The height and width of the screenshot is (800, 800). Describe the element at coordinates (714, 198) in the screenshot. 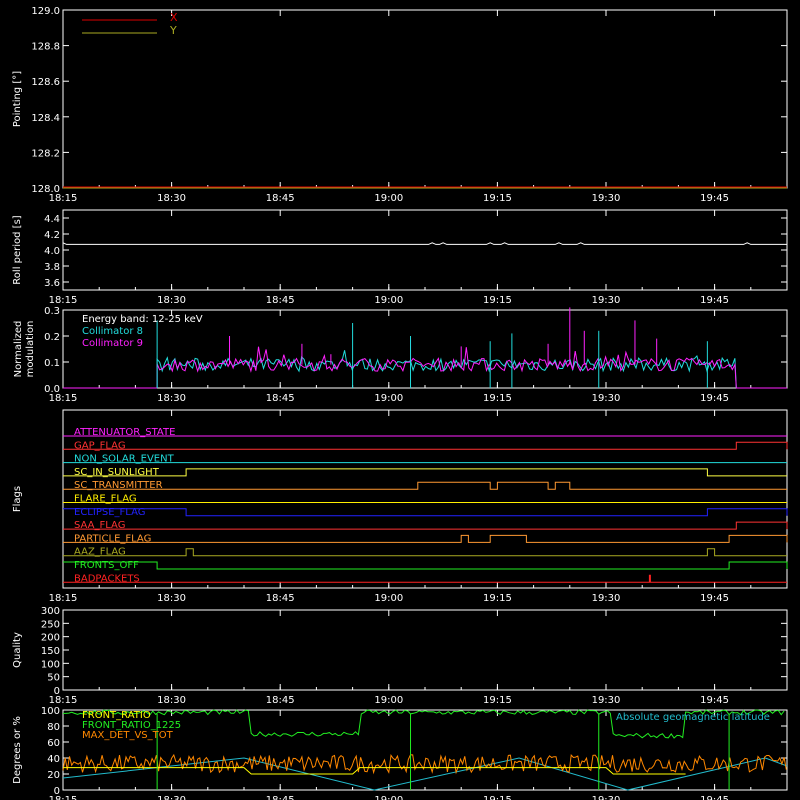

I see `x-tick-label-0-6: 19:45` at that location.